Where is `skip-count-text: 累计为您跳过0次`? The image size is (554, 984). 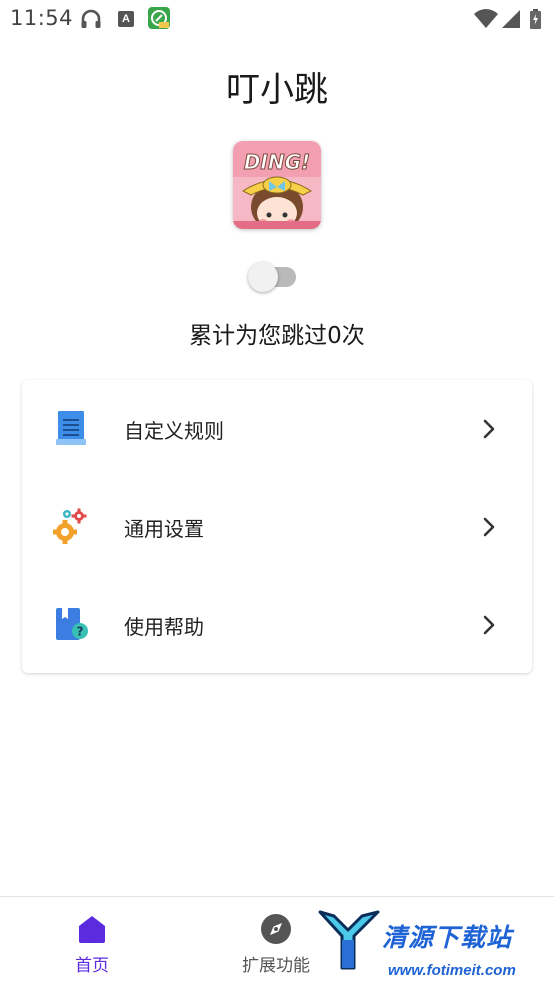 skip-count-text: 累计为您跳过0次 is located at coordinates (277, 336).